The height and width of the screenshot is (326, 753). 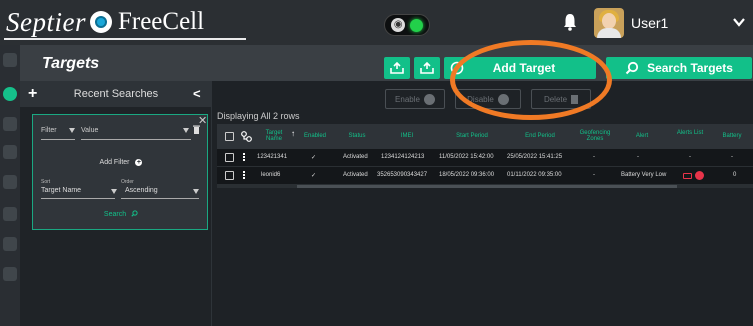 What do you see at coordinates (271, 175) in the screenshot?
I see `cell-target-name: leonid6` at bounding box center [271, 175].